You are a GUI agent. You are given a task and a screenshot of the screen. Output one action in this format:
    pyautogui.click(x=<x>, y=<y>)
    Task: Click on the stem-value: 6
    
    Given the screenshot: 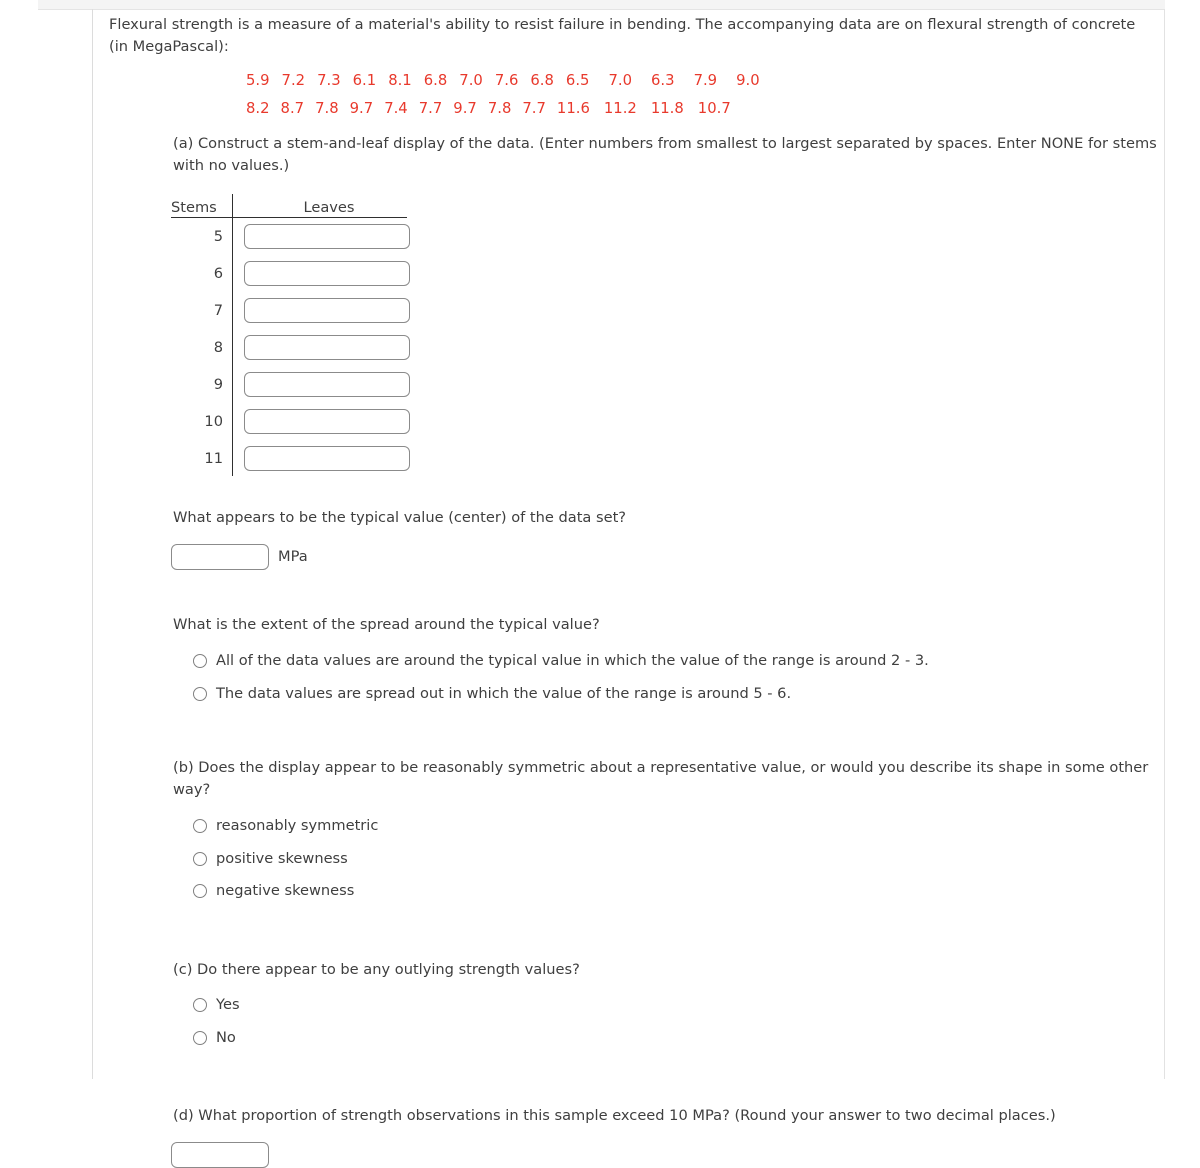 What is the action you would take?
    pyautogui.click(x=218, y=273)
    